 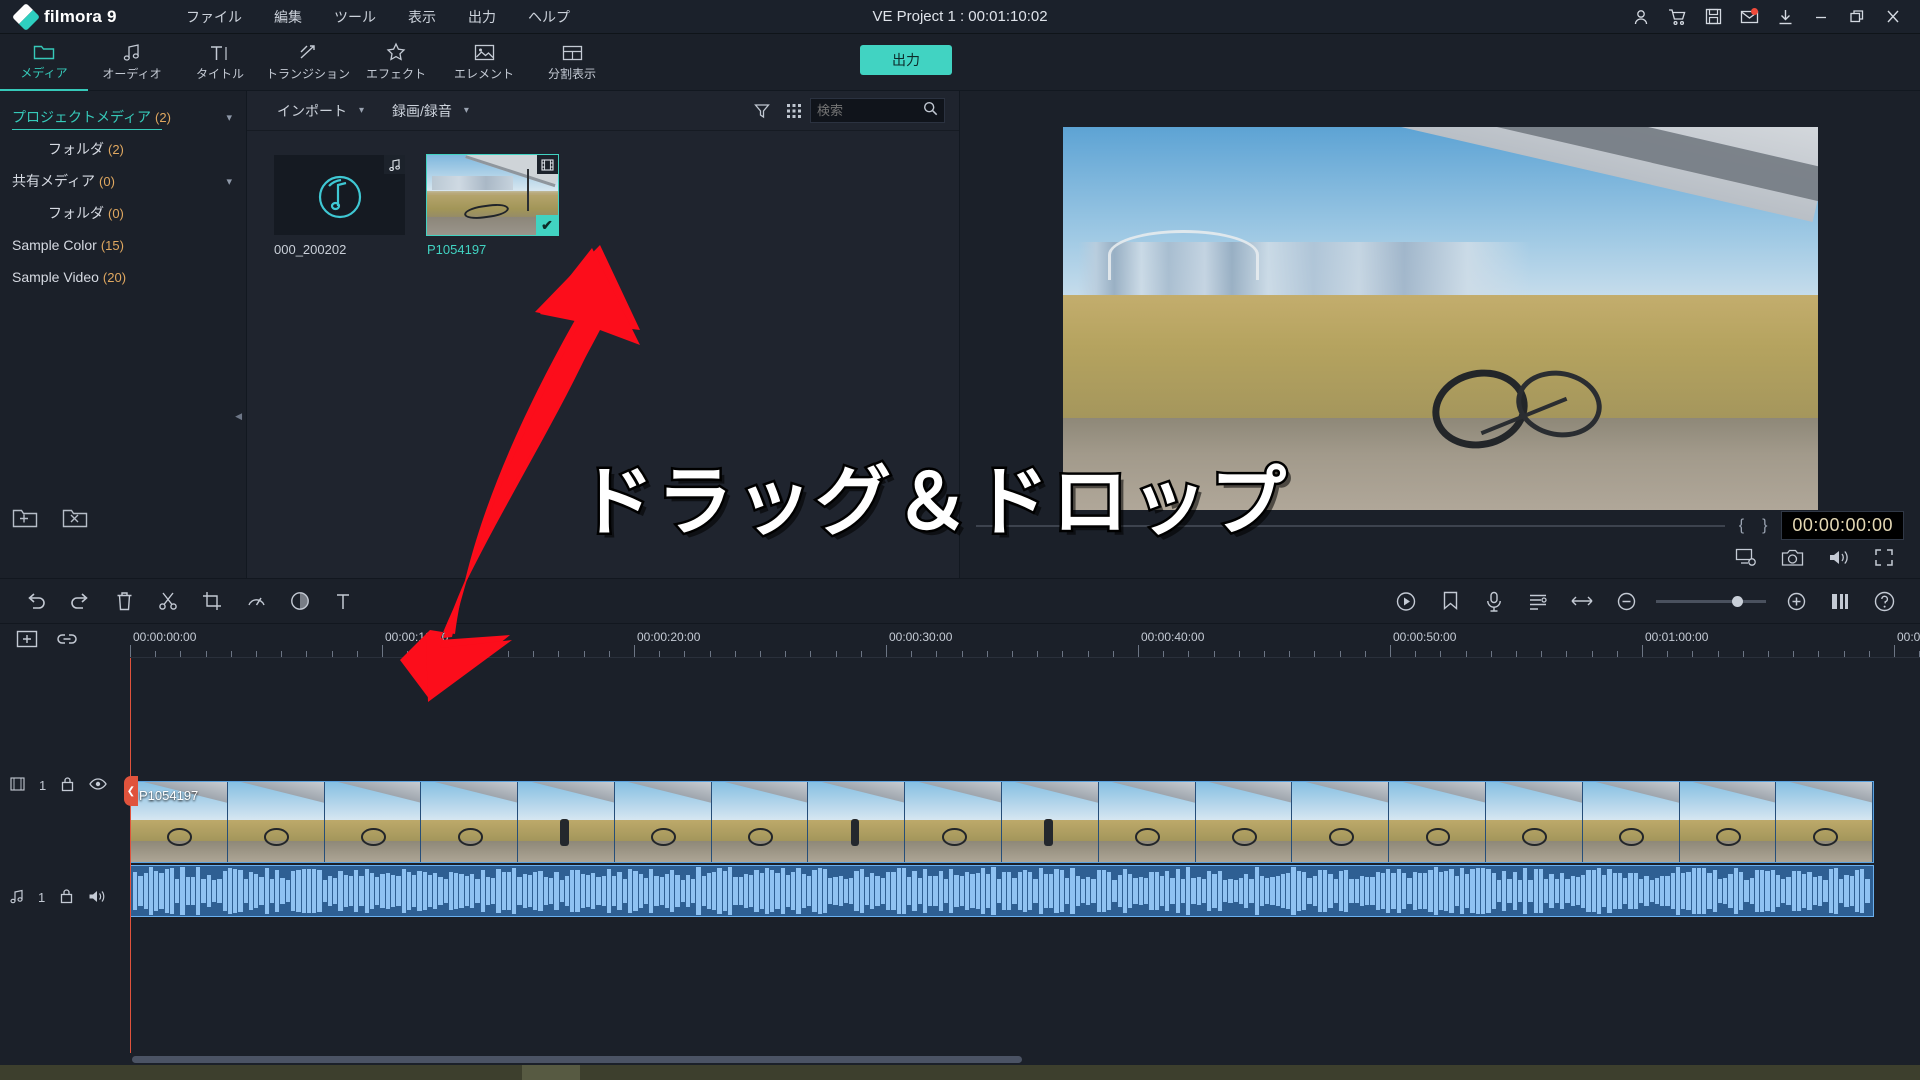 What do you see at coordinates (1884, 601) in the screenshot?
I see `help-icon` at bounding box center [1884, 601].